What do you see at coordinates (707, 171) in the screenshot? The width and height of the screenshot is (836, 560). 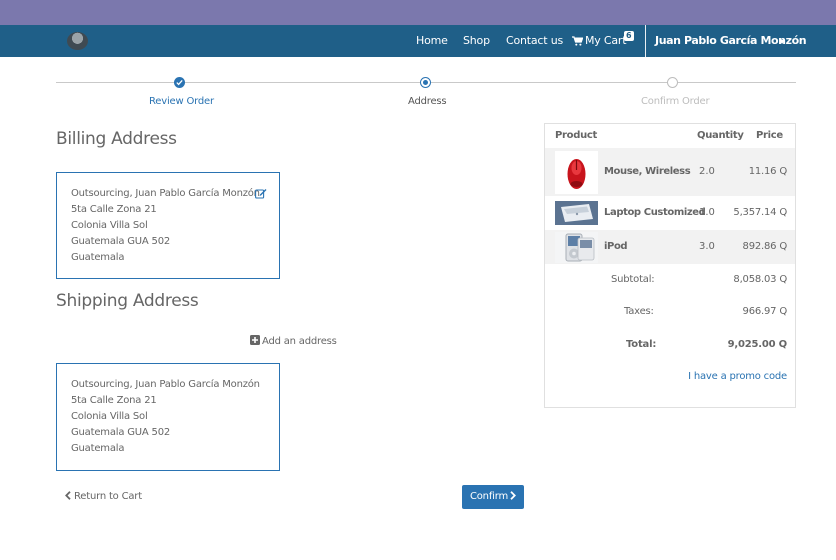 I see `product-quantity: 2.0` at bounding box center [707, 171].